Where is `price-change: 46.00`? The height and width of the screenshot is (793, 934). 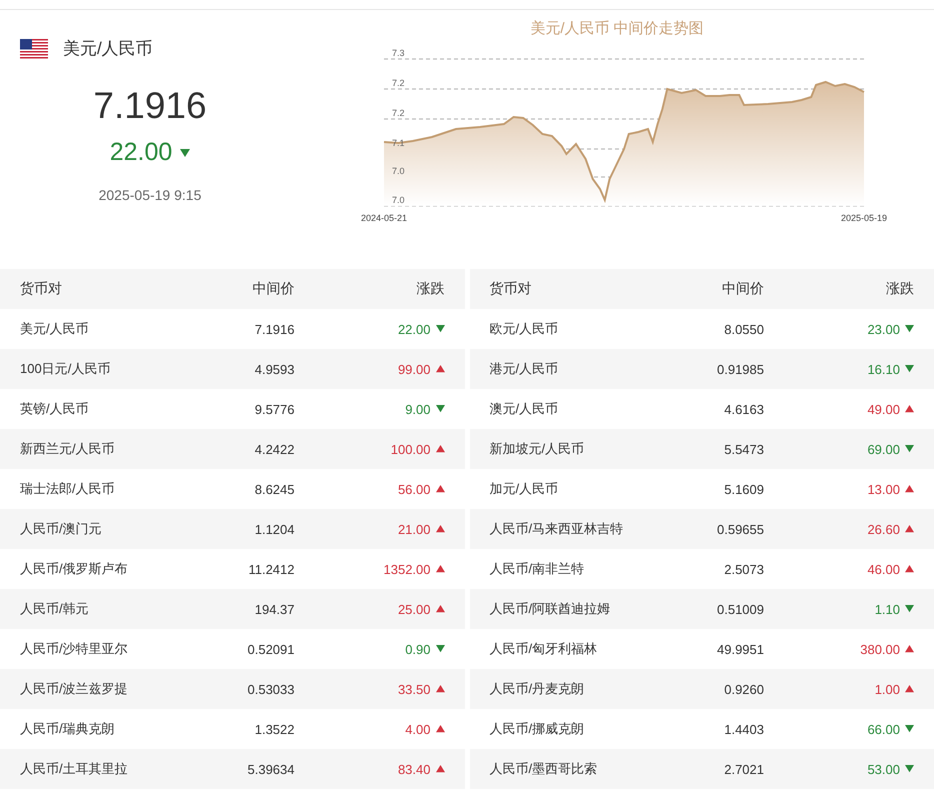
price-change: 46.00 is located at coordinates (883, 569).